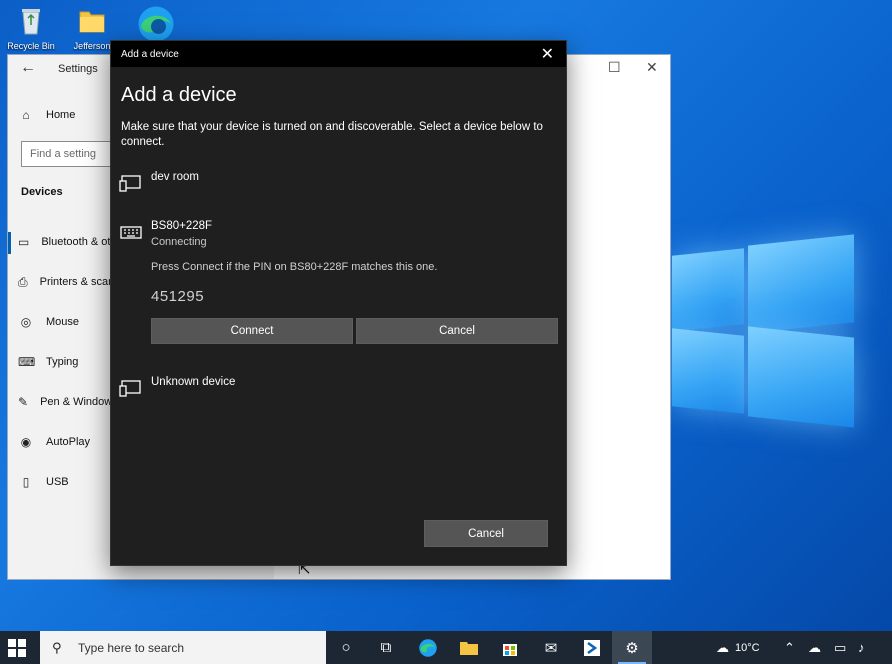 The width and height of the screenshot is (892, 664). What do you see at coordinates (26, 115) in the screenshot?
I see `home-icon: ⌂` at bounding box center [26, 115].